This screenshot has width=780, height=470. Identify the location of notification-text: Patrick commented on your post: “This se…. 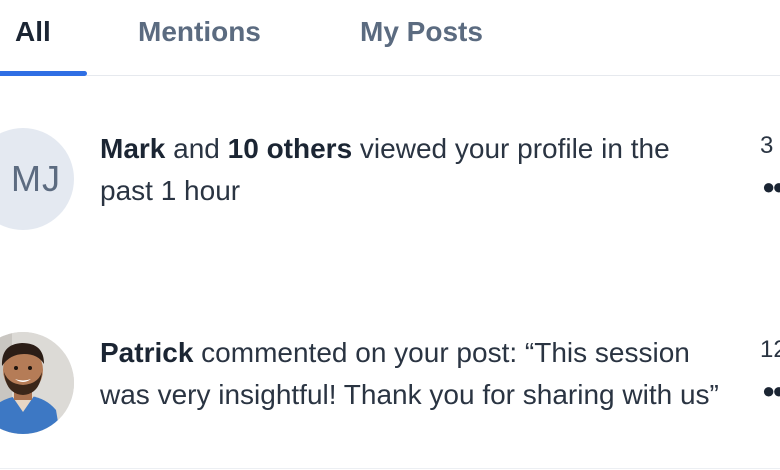
(410, 374).